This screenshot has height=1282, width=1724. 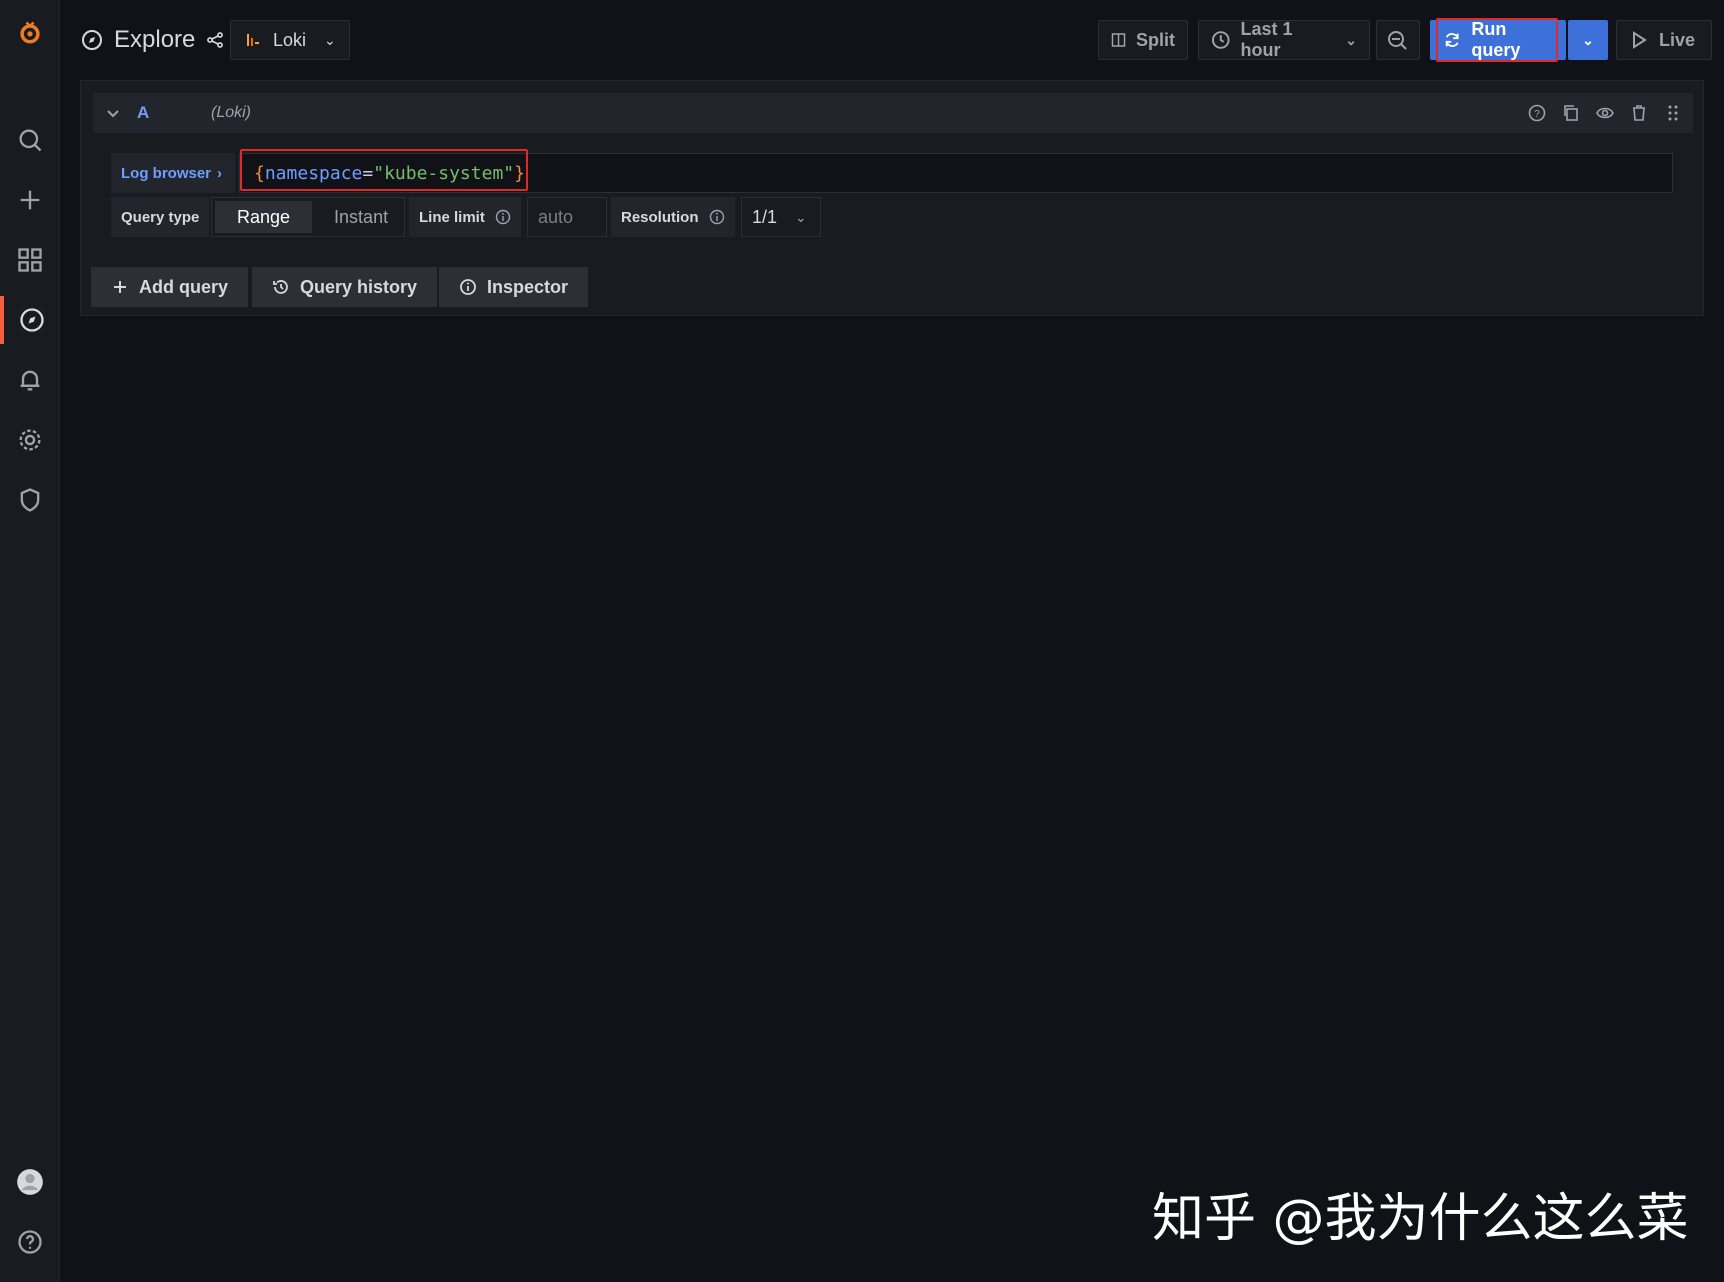 I want to click on resolution-label: Resolution, so click(x=673, y=217).